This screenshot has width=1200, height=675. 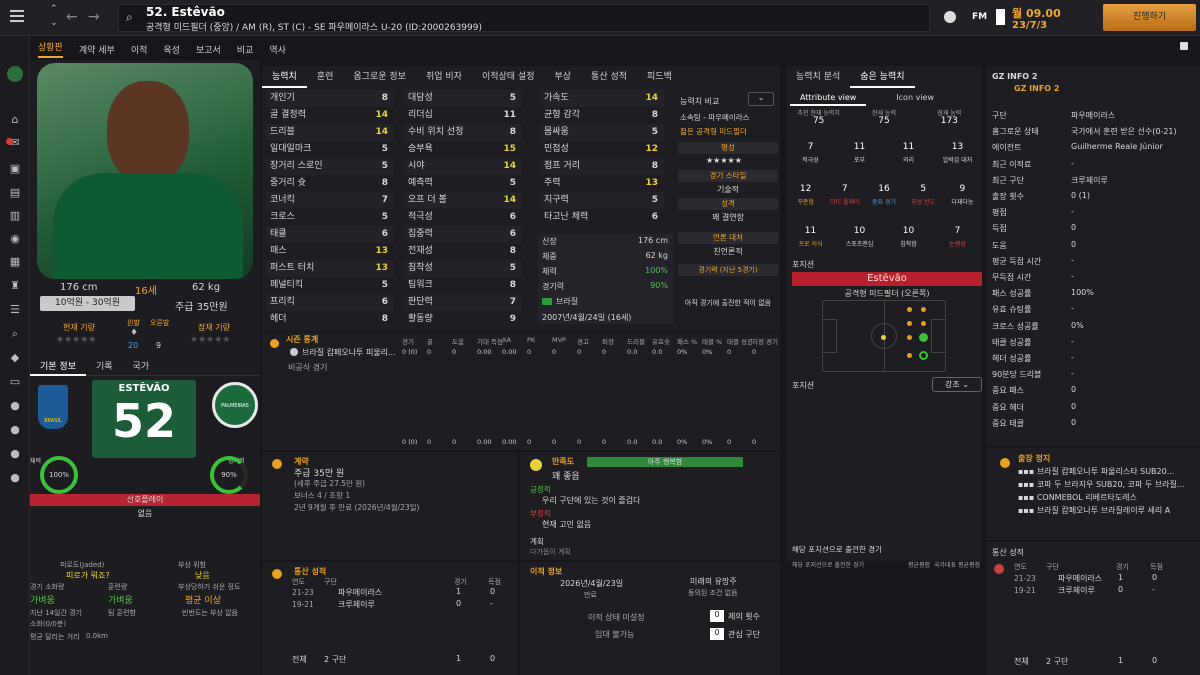 What do you see at coordinates (1036, 88) in the screenshot?
I see `gz-subtitle: GZ INFO 2` at bounding box center [1036, 88].